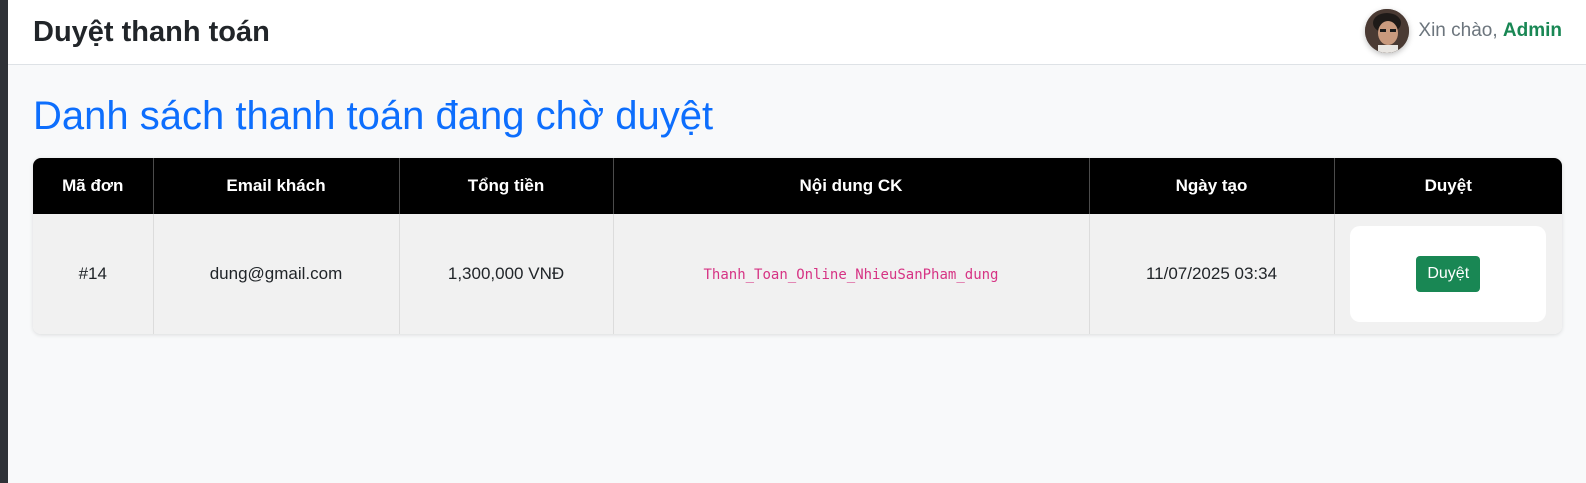 The width and height of the screenshot is (1586, 483). I want to click on cell-order-id: #14, so click(93, 274).